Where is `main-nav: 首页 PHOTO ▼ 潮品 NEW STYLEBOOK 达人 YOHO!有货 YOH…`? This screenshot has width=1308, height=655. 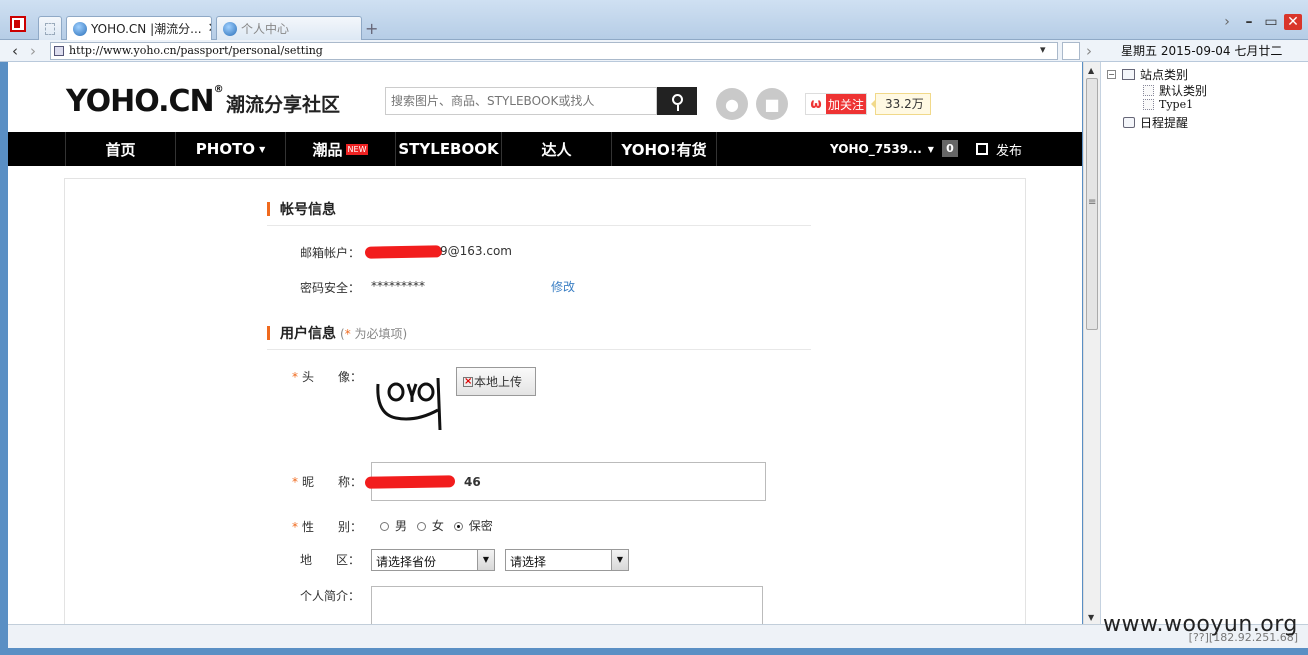 main-nav: 首页 PHOTO ▼ 潮品 NEW STYLEBOOK 达人 YOHO!有货 YOH… is located at coordinates (545, 149).